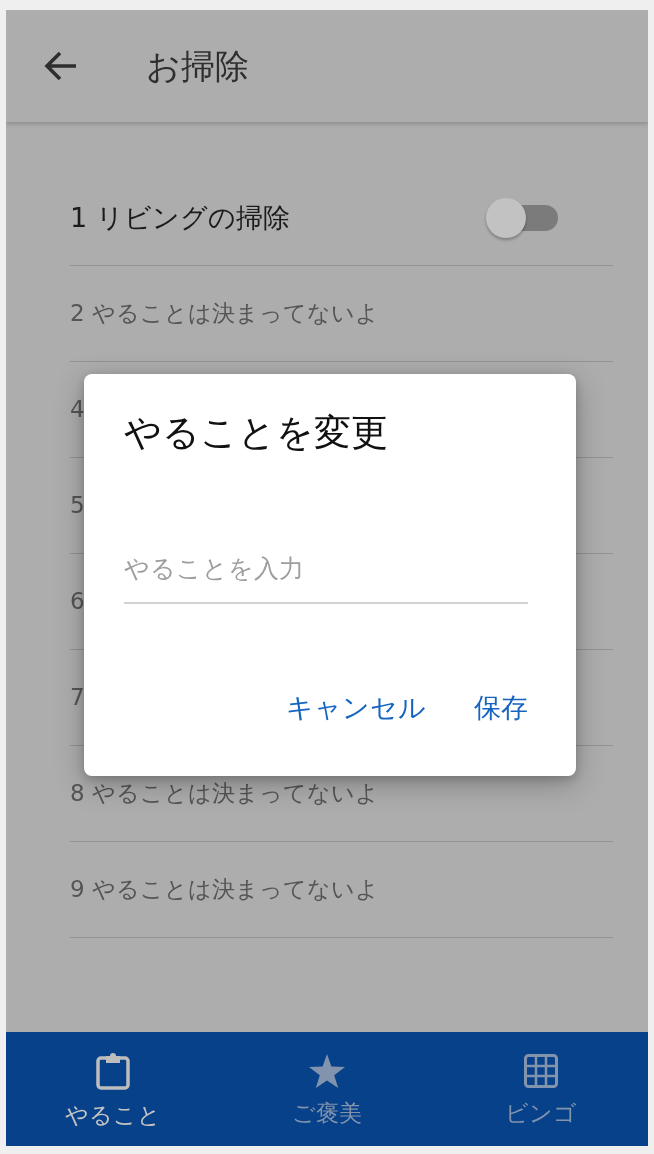  I want to click on task-number: 5, so click(77, 505).